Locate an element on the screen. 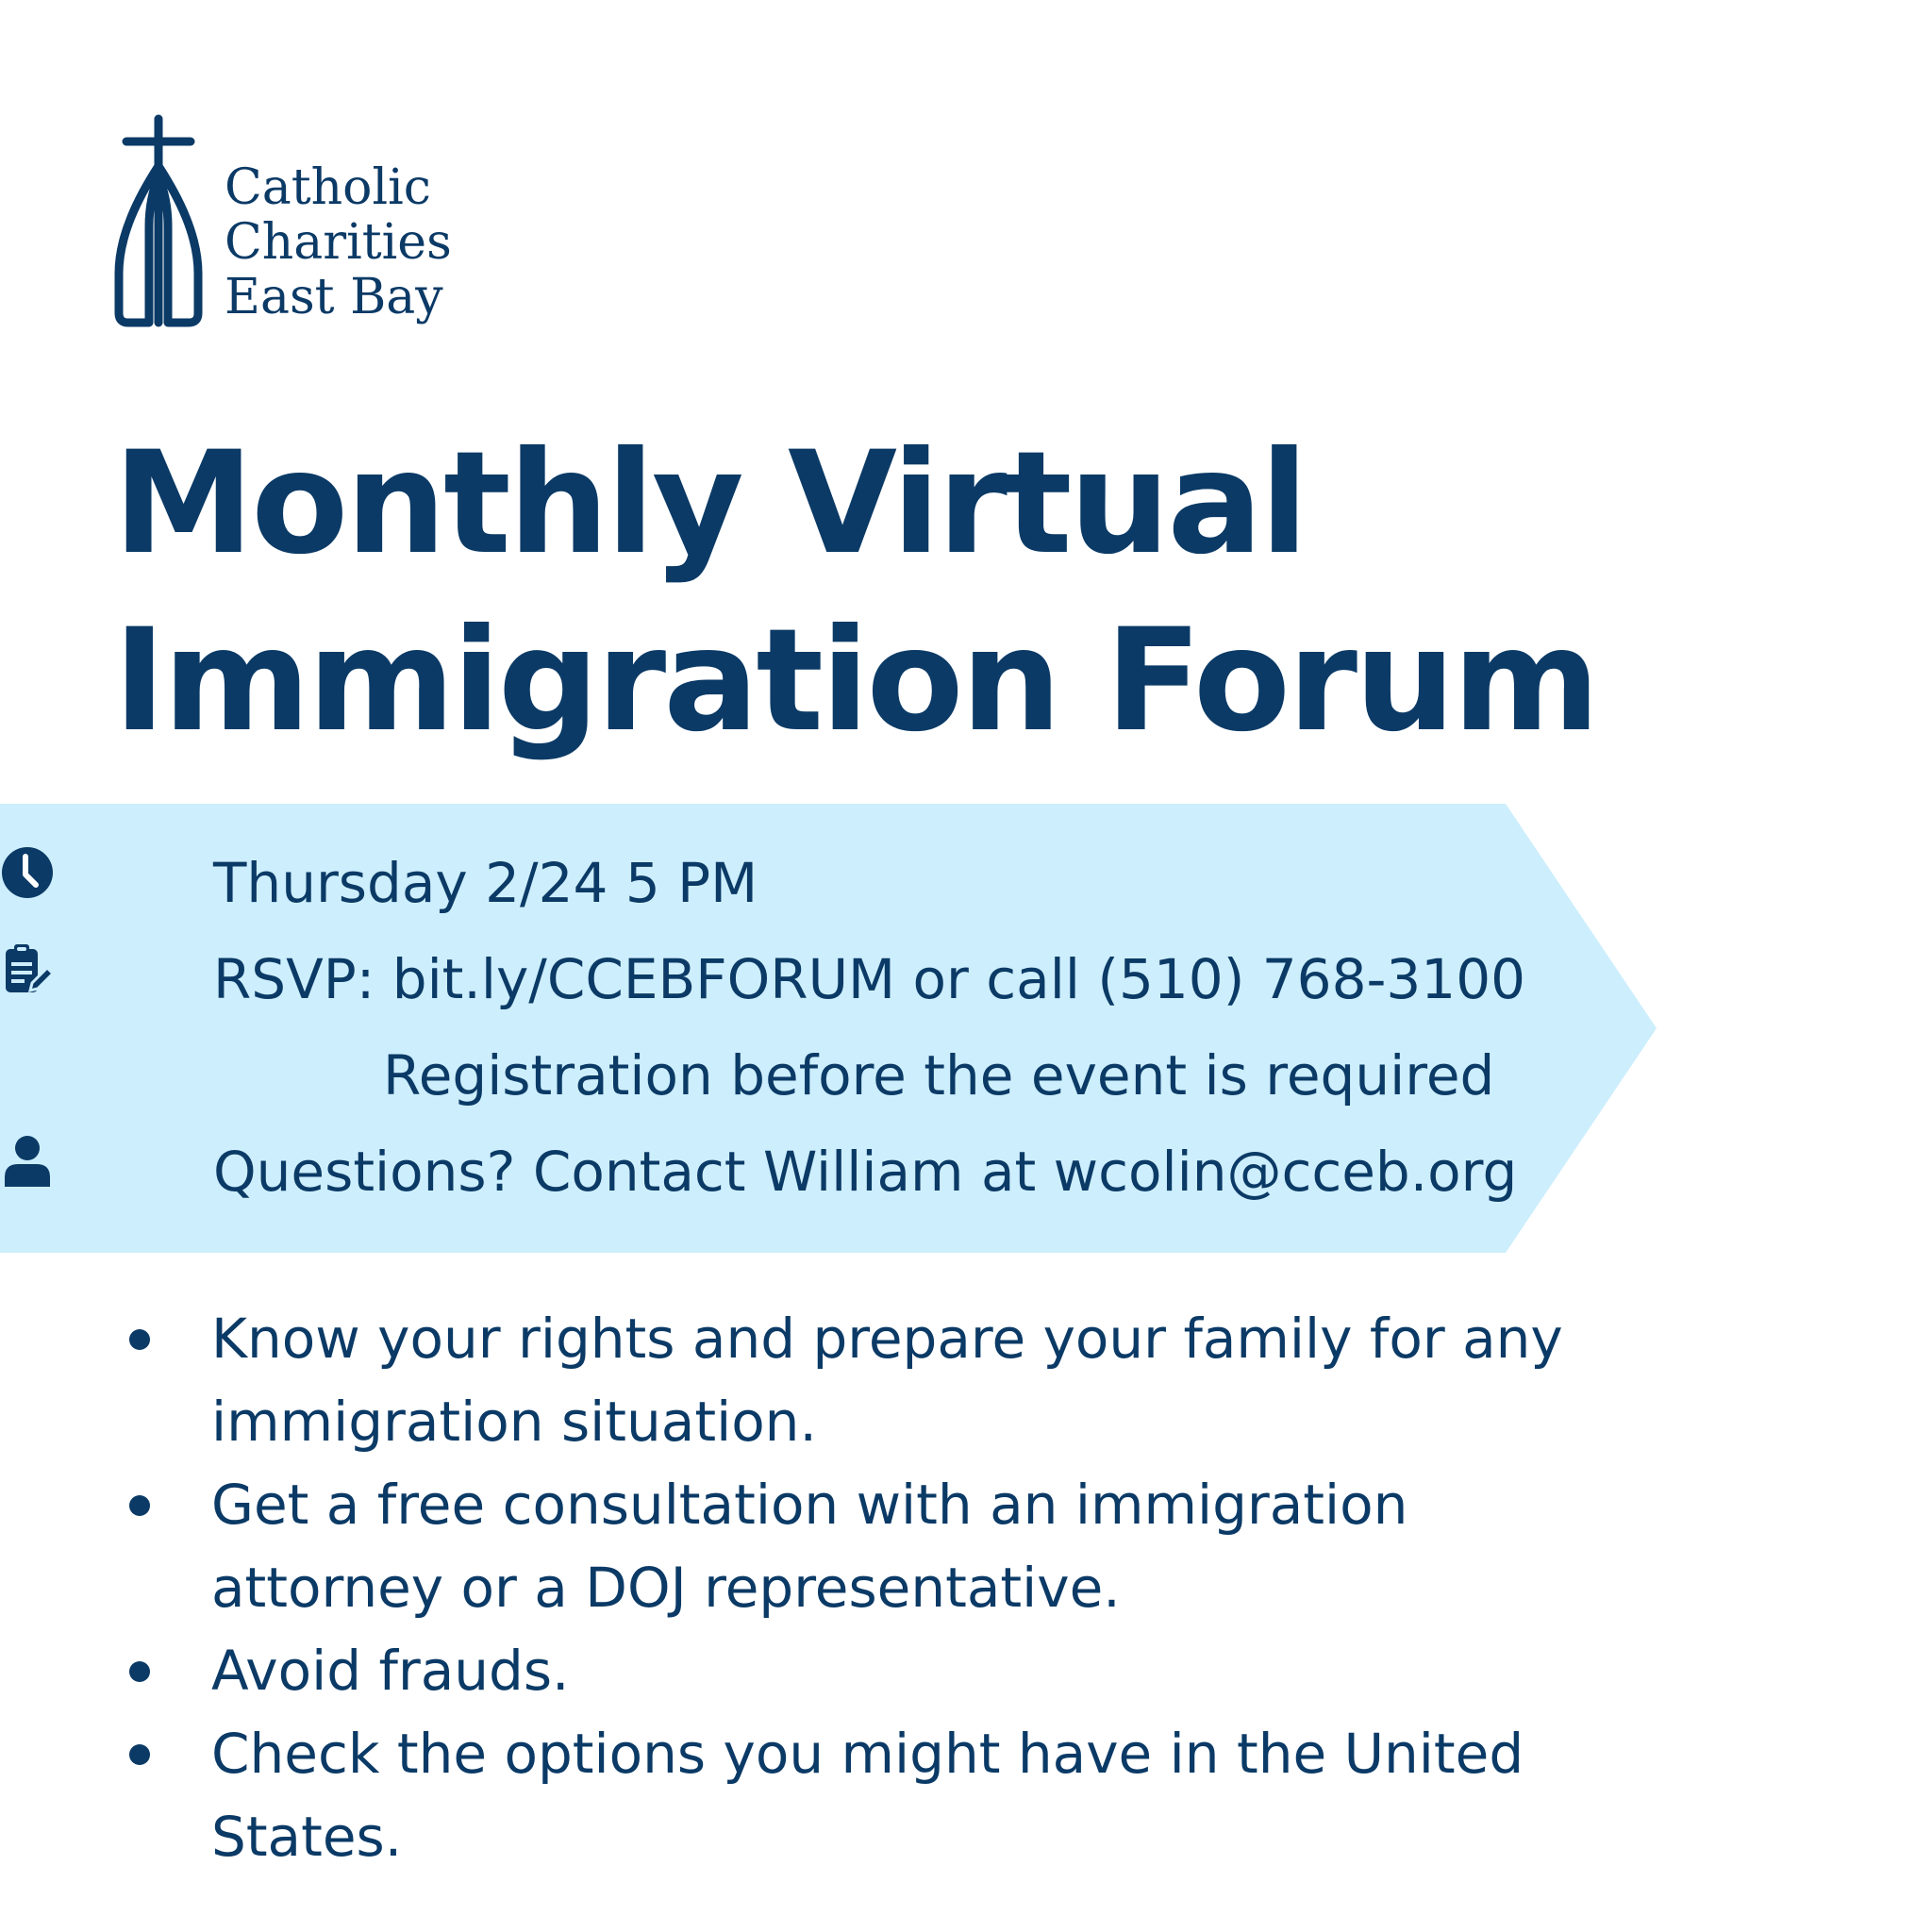 The width and height of the screenshot is (1932, 1932). clock-icon is located at coordinates (27, 872).